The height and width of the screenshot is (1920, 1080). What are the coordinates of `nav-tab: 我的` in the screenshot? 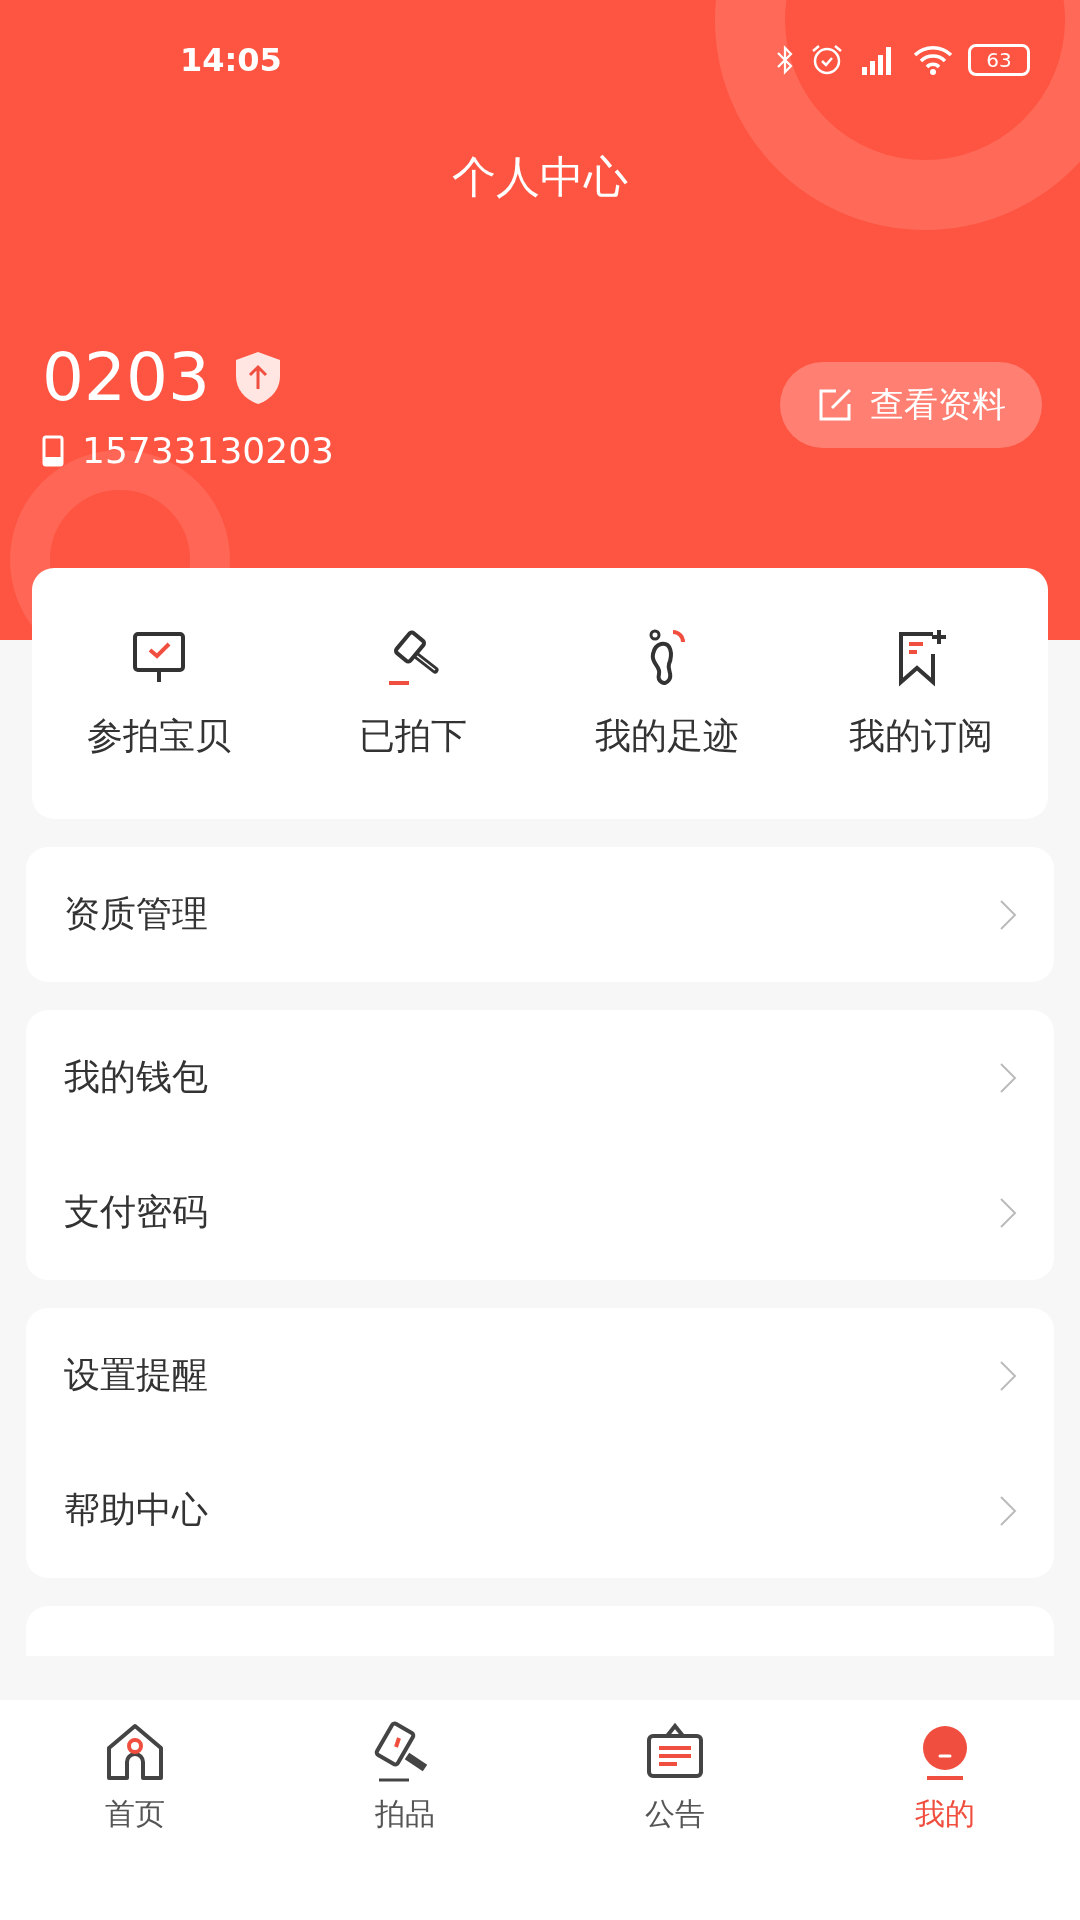 It's located at (945, 1777).